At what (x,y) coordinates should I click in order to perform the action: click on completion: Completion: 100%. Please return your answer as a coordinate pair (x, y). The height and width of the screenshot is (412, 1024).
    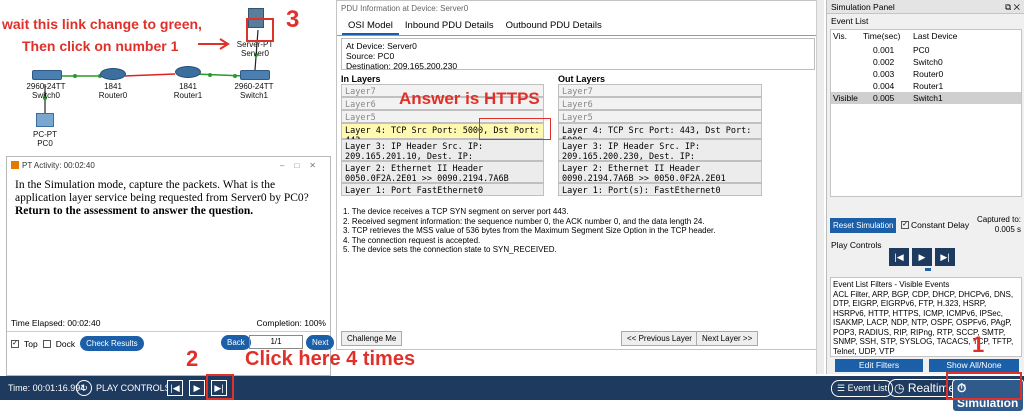
    Looking at the image, I should click on (291, 323).